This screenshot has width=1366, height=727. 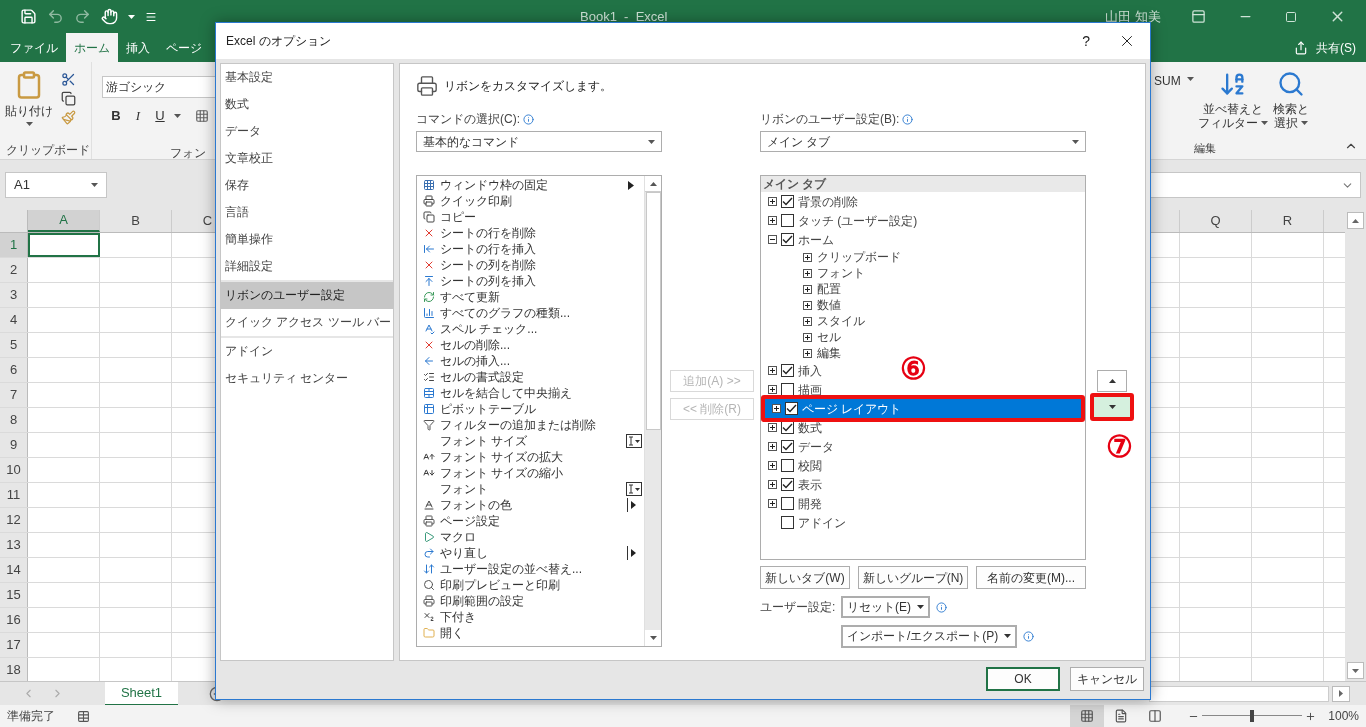 What do you see at coordinates (530, 217) in the screenshot?
I see `command-item: コピー` at bounding box center [530, 217].